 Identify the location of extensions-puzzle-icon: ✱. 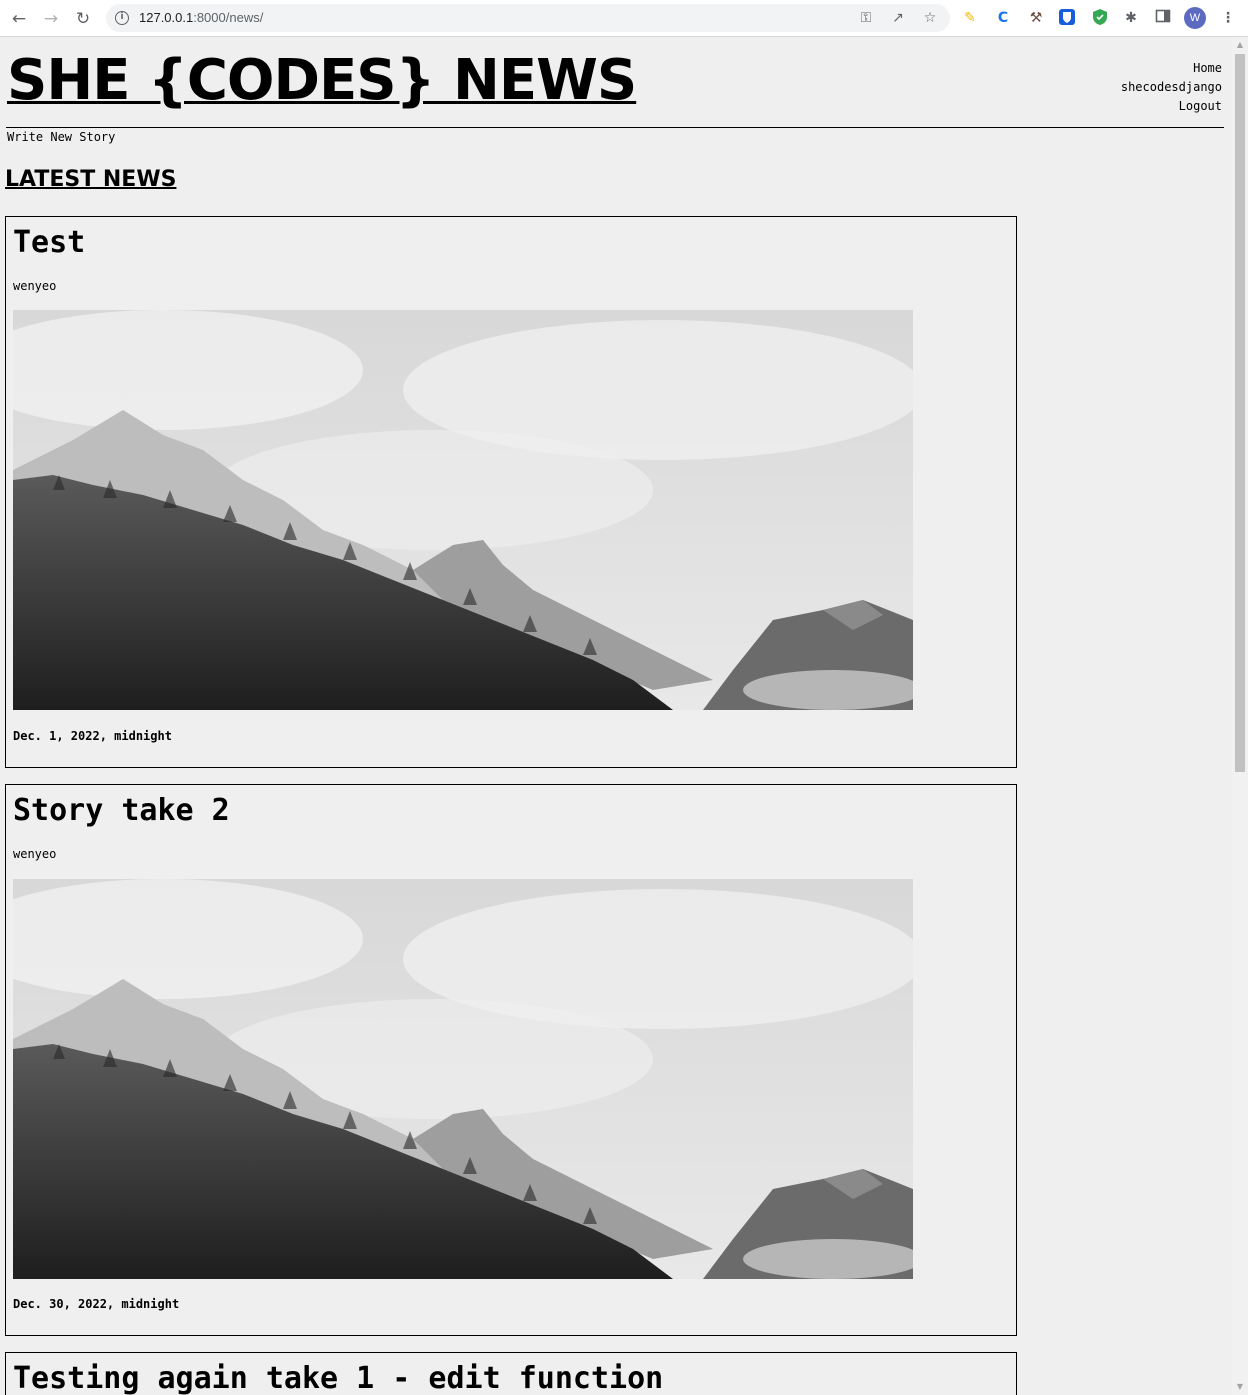
(1131, 18).